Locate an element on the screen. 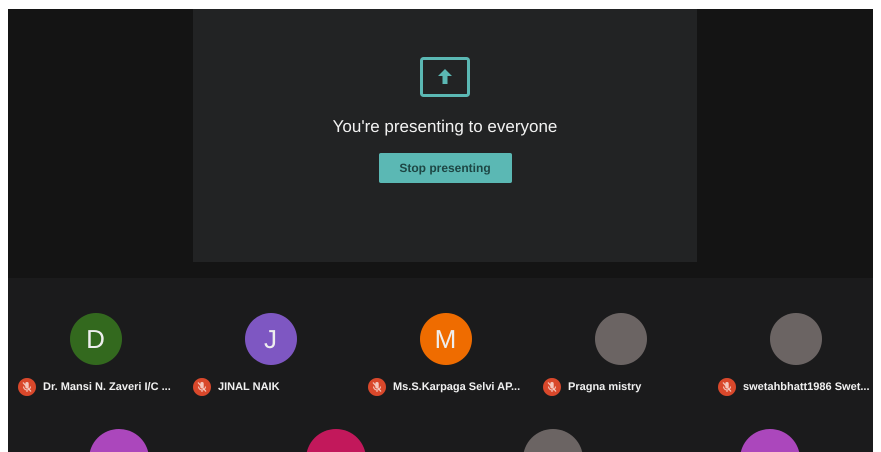 Image resolution: width=881 pixels, height=452 pixels. avatar: J is located at coordinates (270, 339).